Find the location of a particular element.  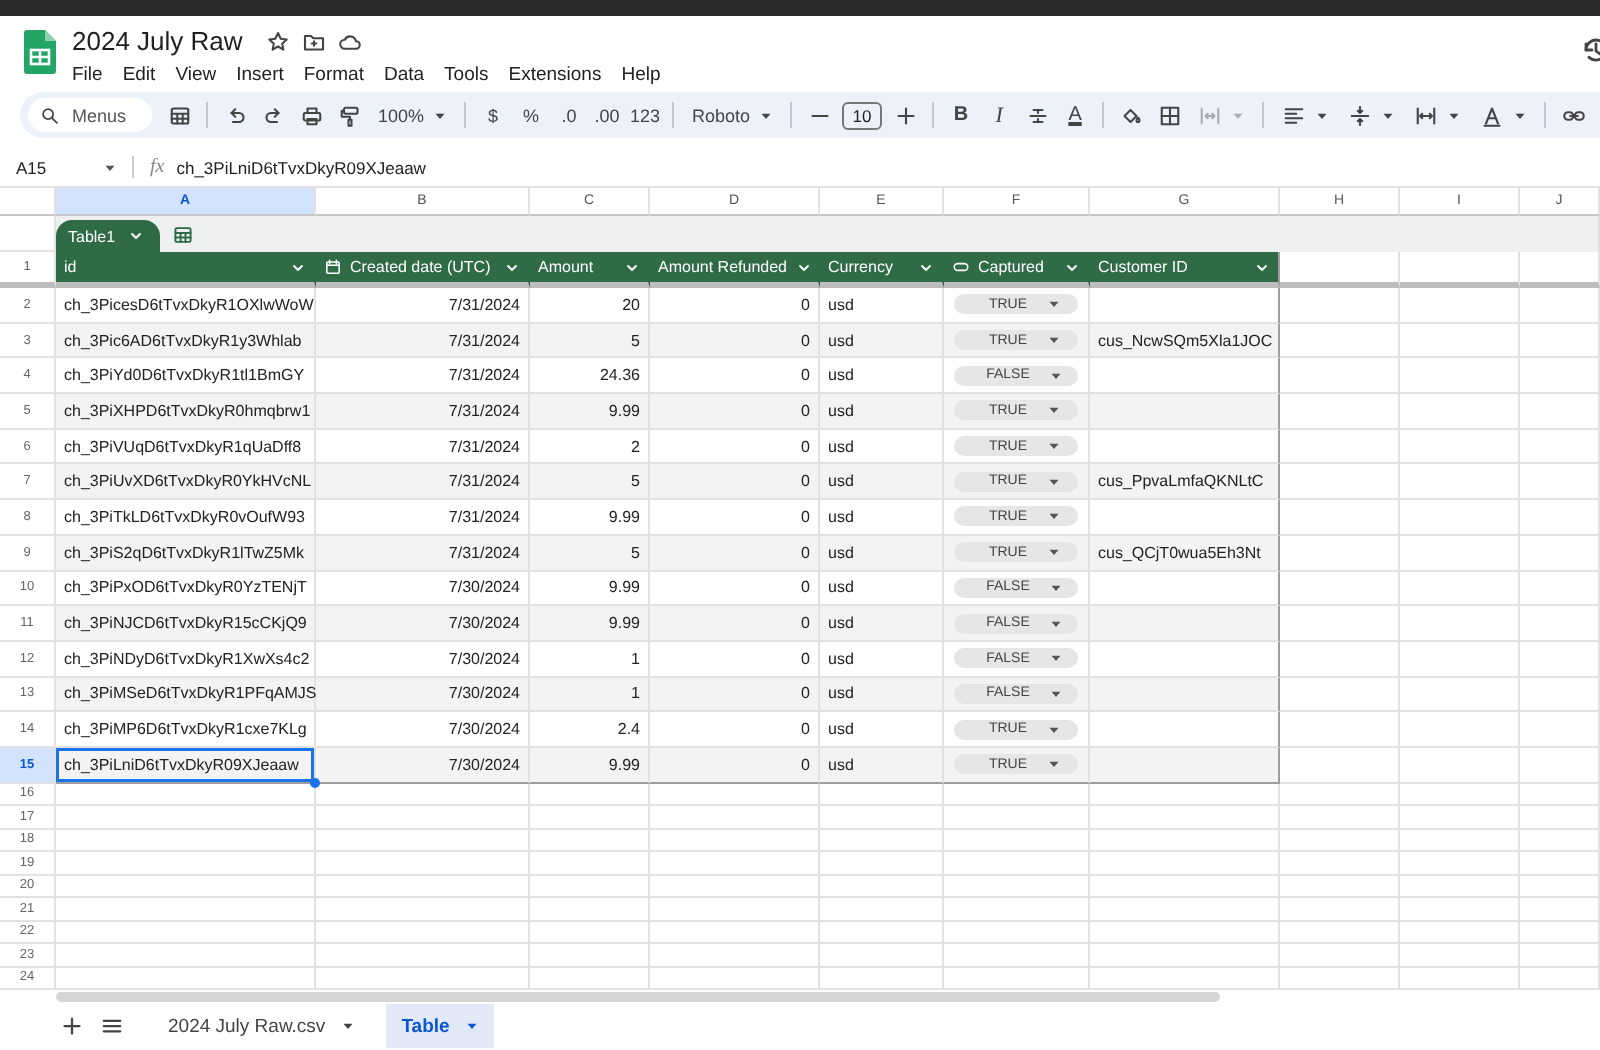

table-cell: ch_3Pic6AD6tTvxDkyR1y3Whlab is located at coordinates (186, 341).